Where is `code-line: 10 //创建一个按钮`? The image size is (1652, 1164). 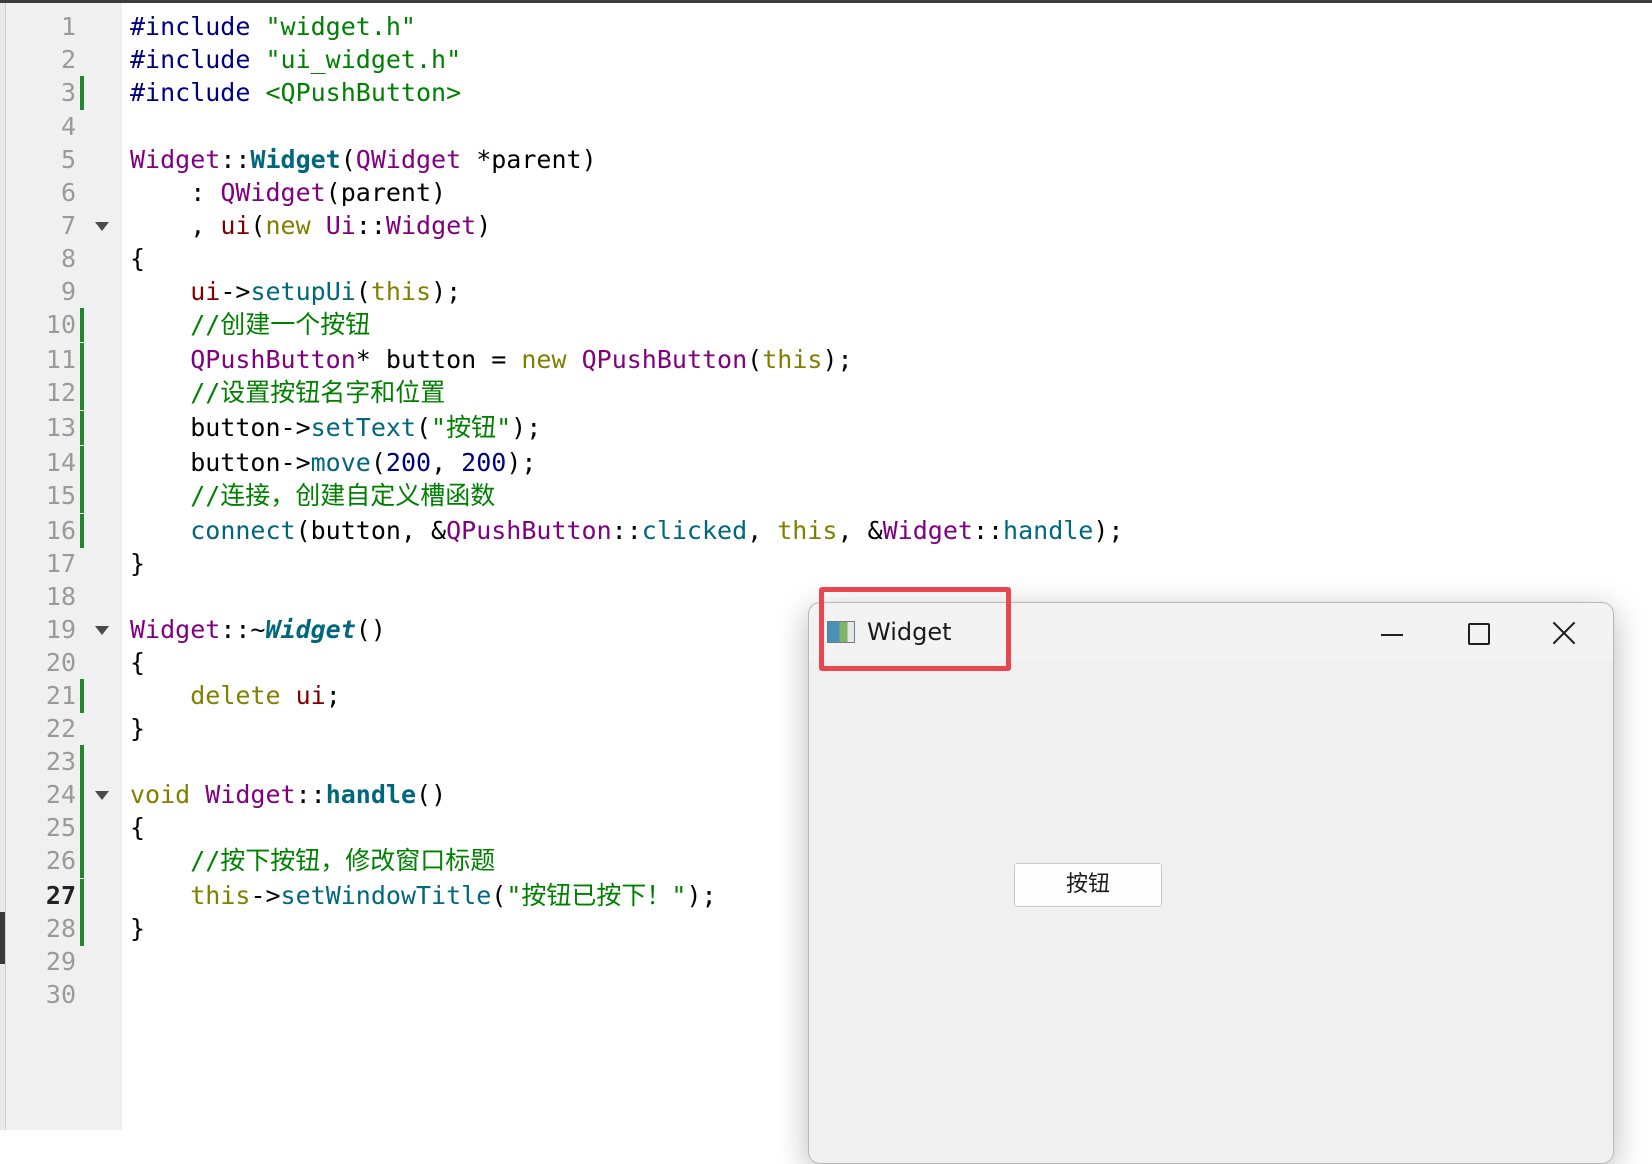 code-line: 10 //创建一个按钮 is located at coordinates (826, 325).